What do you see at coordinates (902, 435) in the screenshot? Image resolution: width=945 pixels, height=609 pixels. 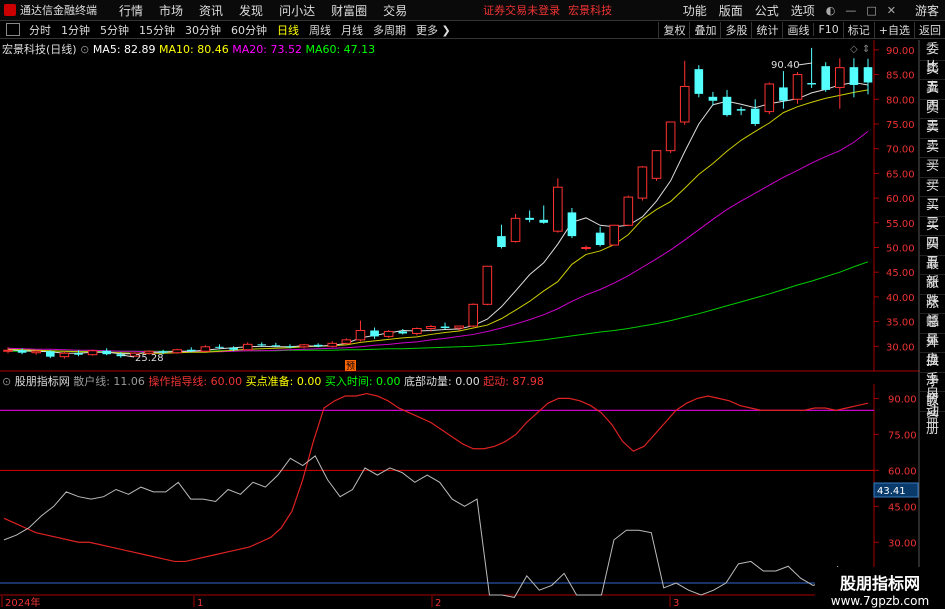 I see `indicator-tick-label: 75.00` at bounding box center [902, 435].